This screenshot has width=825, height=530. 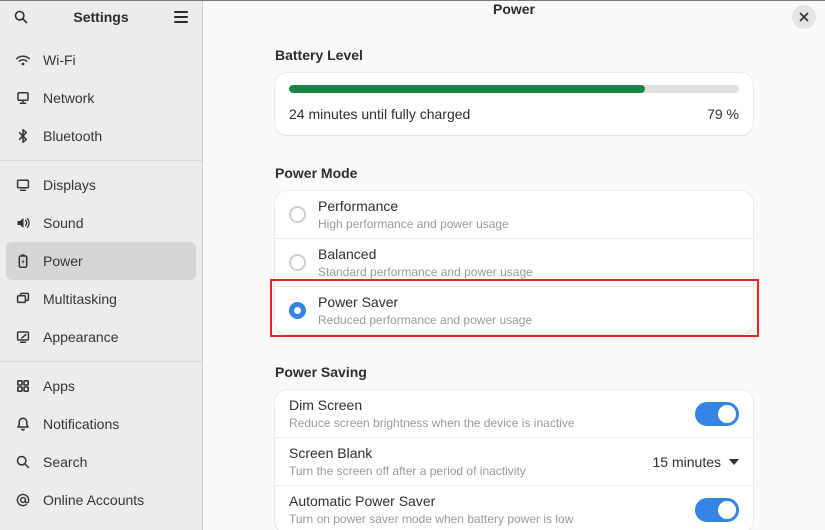 I want to click on power-saver-radio, so click(x=297, y=310).